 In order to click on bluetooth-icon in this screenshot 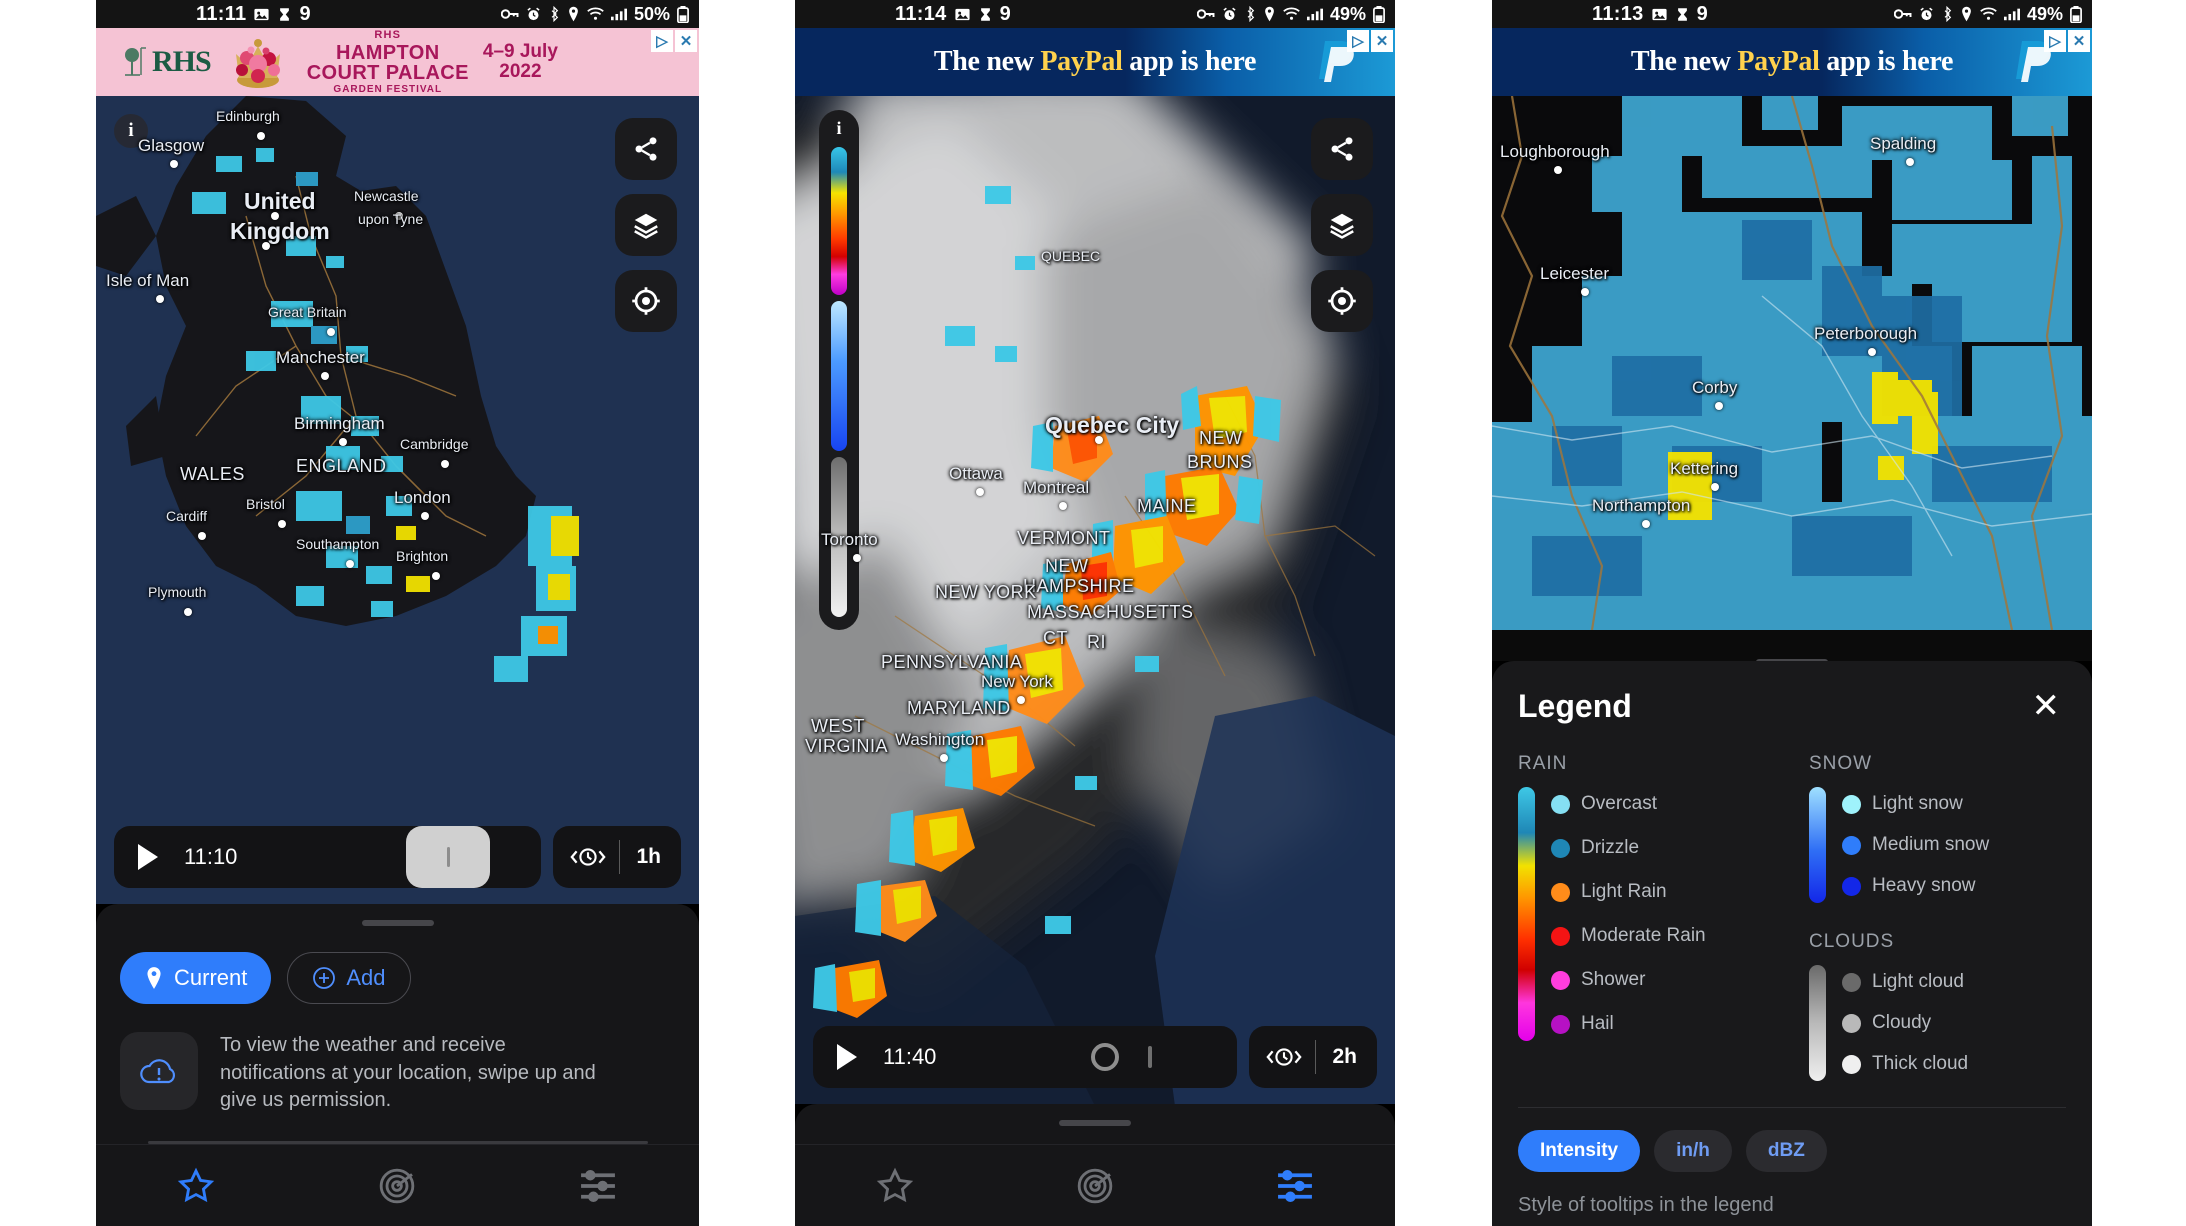, I will do `click(554, 14)`.